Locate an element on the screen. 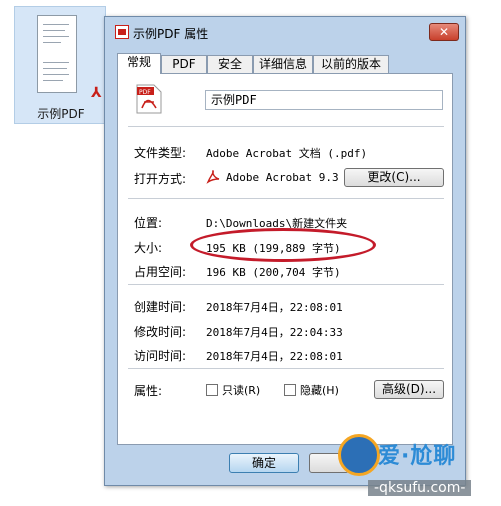 The height and width of the screenshot is (506, 501). hidden-checkbox is located at coordinates (290, 390).